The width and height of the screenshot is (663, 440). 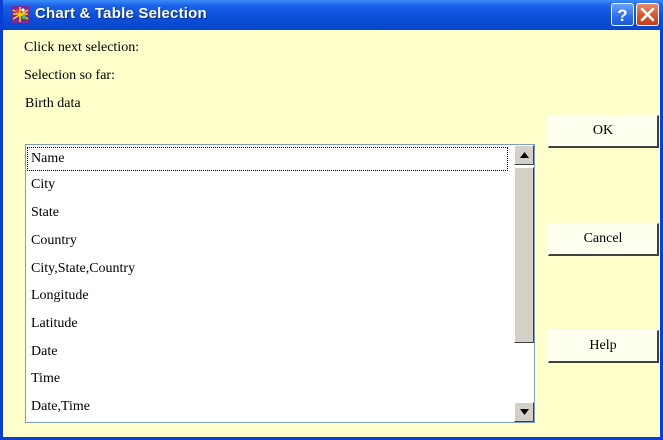 What do you see at coordinates (603, 239) in the screenshot?
I see `cancel-button: Cancel` at bounding box center [603, 239].